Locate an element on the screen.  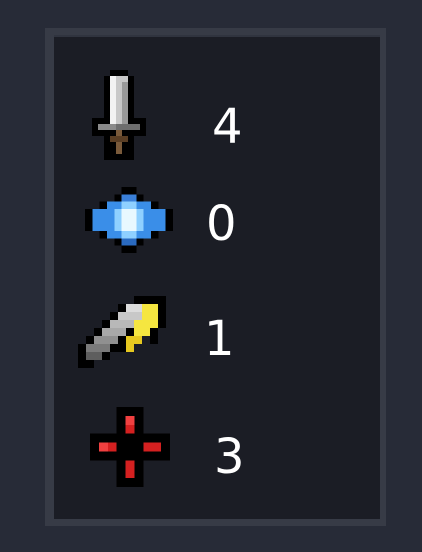
accuracy-value: 3 is located at coordinates (229, 457).